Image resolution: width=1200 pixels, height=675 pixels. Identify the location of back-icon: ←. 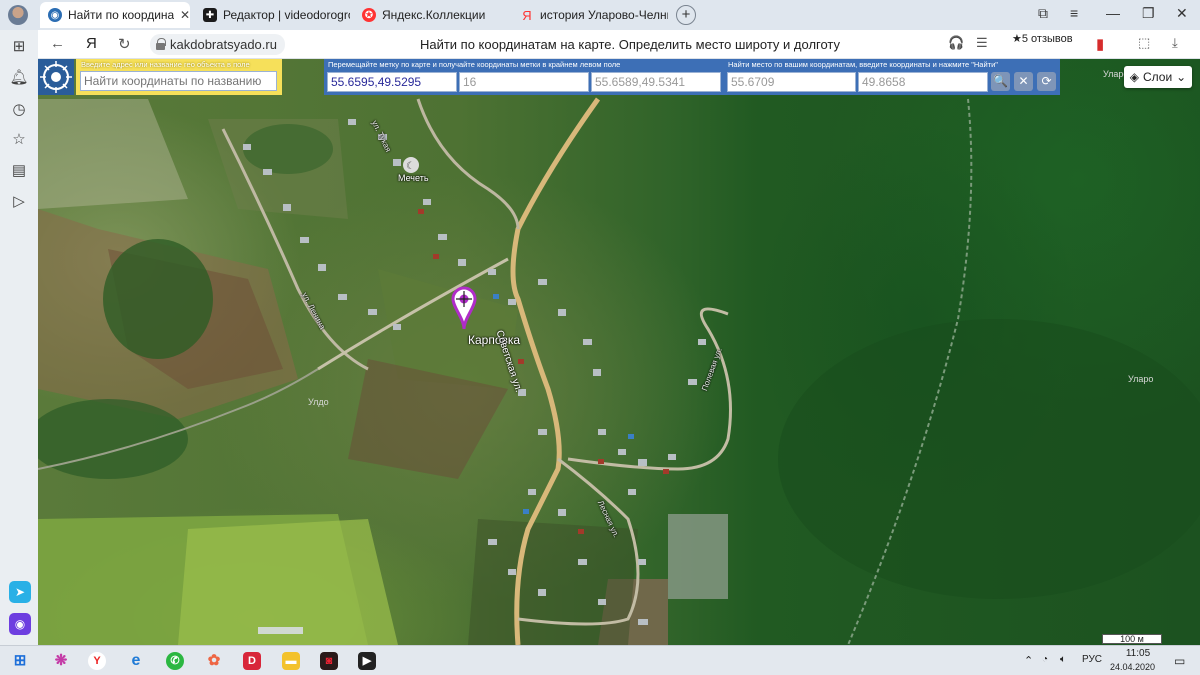
(57, 43).